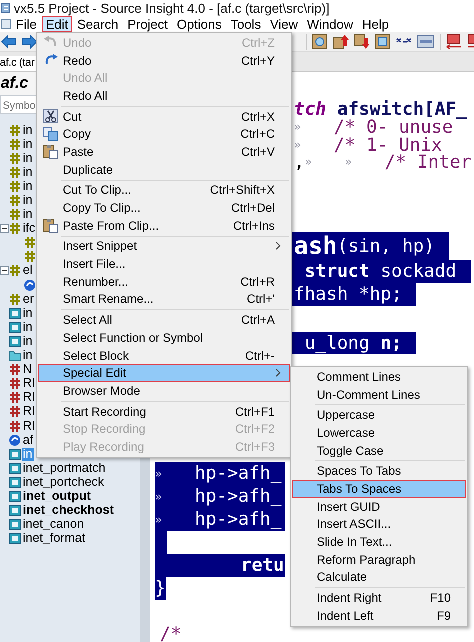 The height and width of the screenshot is (642, 474). I want to click on page-down-arrow-icon, so click(362, 42).